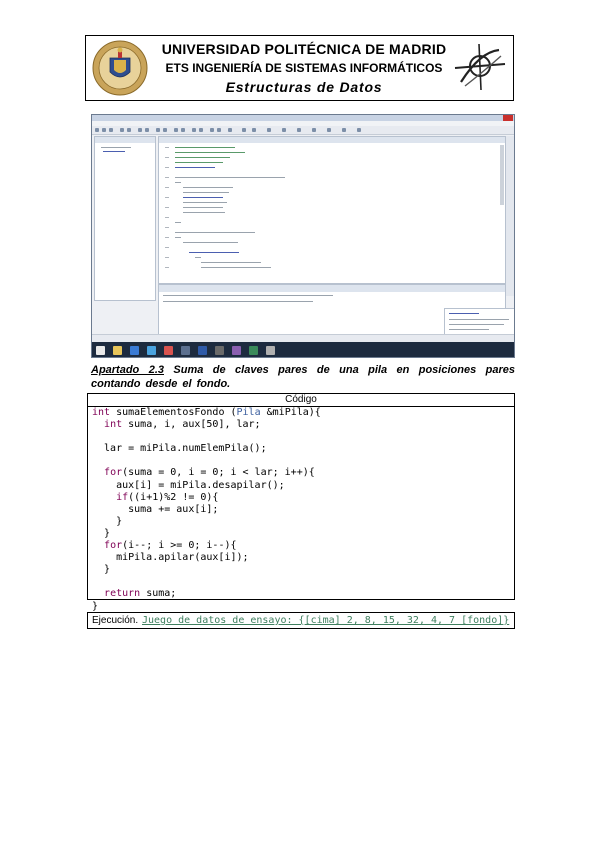 The height and width of the screenshot is (848, 599). Describe the element at coordinates (117, 350) in the screenshot. I see `explorer-icon` at that location.